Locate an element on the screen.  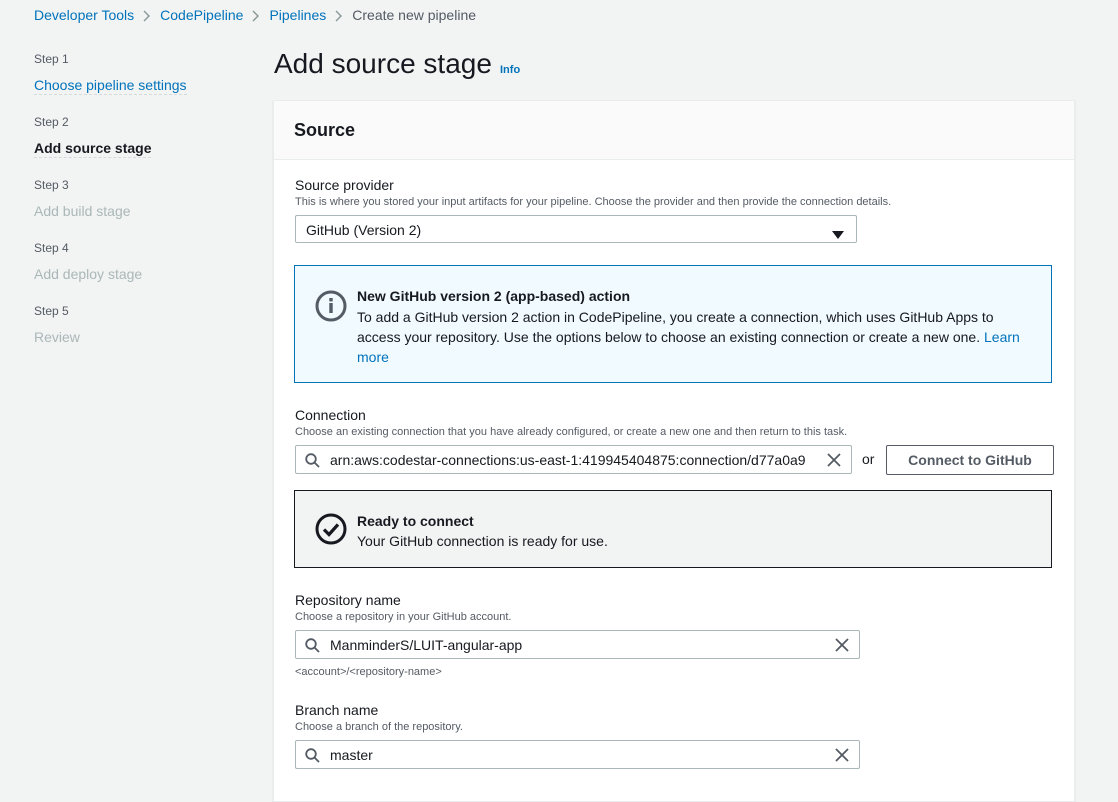
repository-label: Repository name is located at coordinates (348, 600).